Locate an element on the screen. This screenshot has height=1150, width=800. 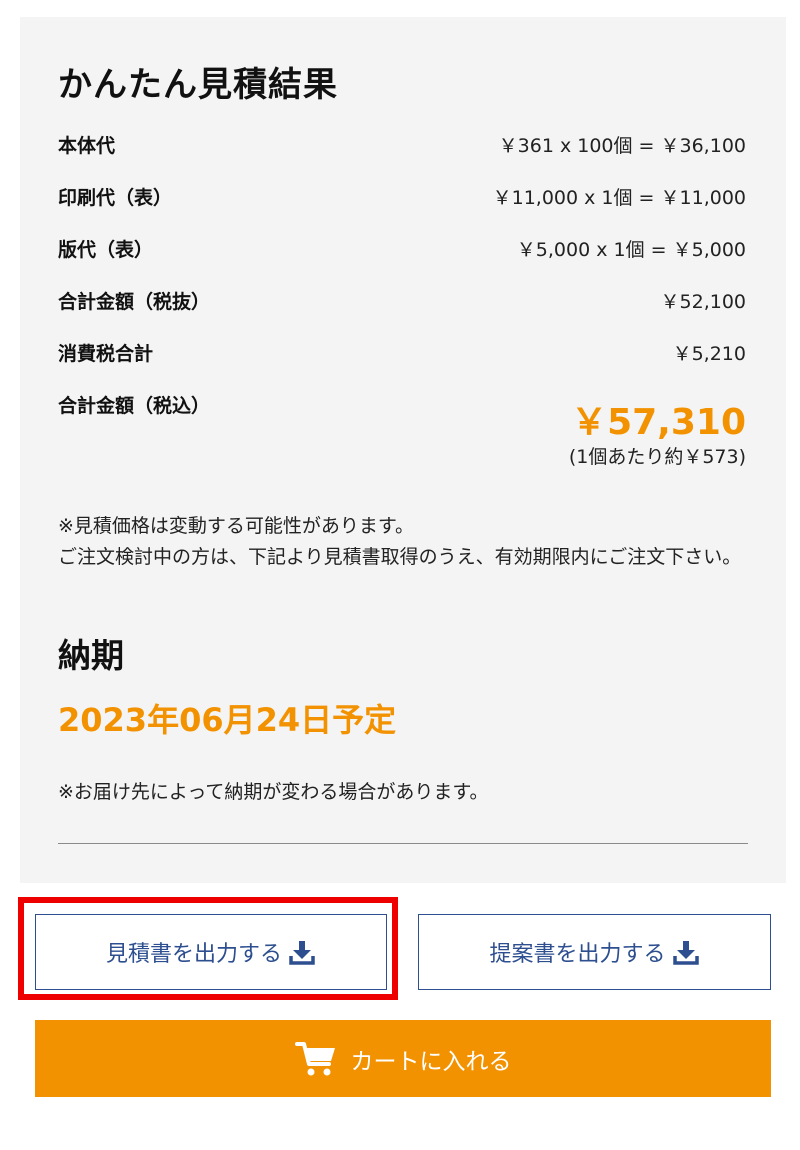
divider is located at coordinates (403, 843).